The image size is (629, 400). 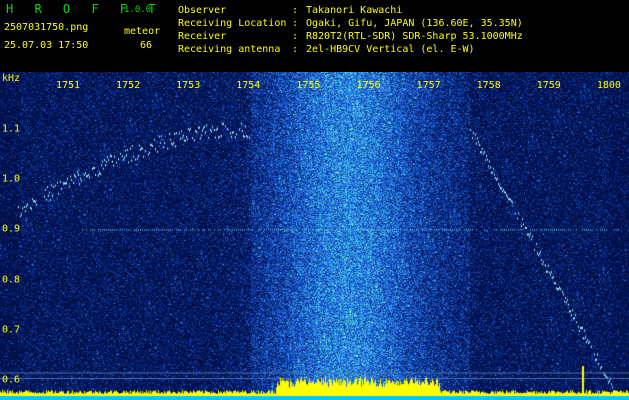 What do you see at coordinates (248, 85) in the screenshot?
I see `x-tick-label: 1754` at bounding box center [248, 85].